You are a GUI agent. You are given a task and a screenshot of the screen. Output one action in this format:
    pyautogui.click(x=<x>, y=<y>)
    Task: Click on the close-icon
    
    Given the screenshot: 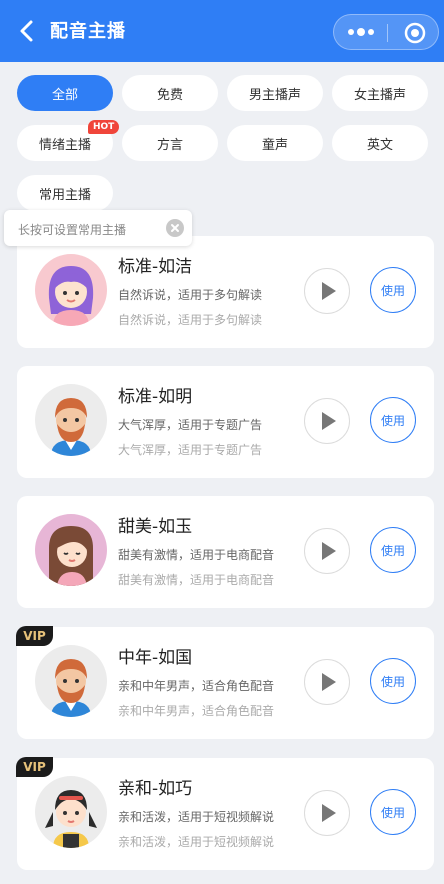 What is the action you would take?
    pyautogui.click(x=175, y=228)
    